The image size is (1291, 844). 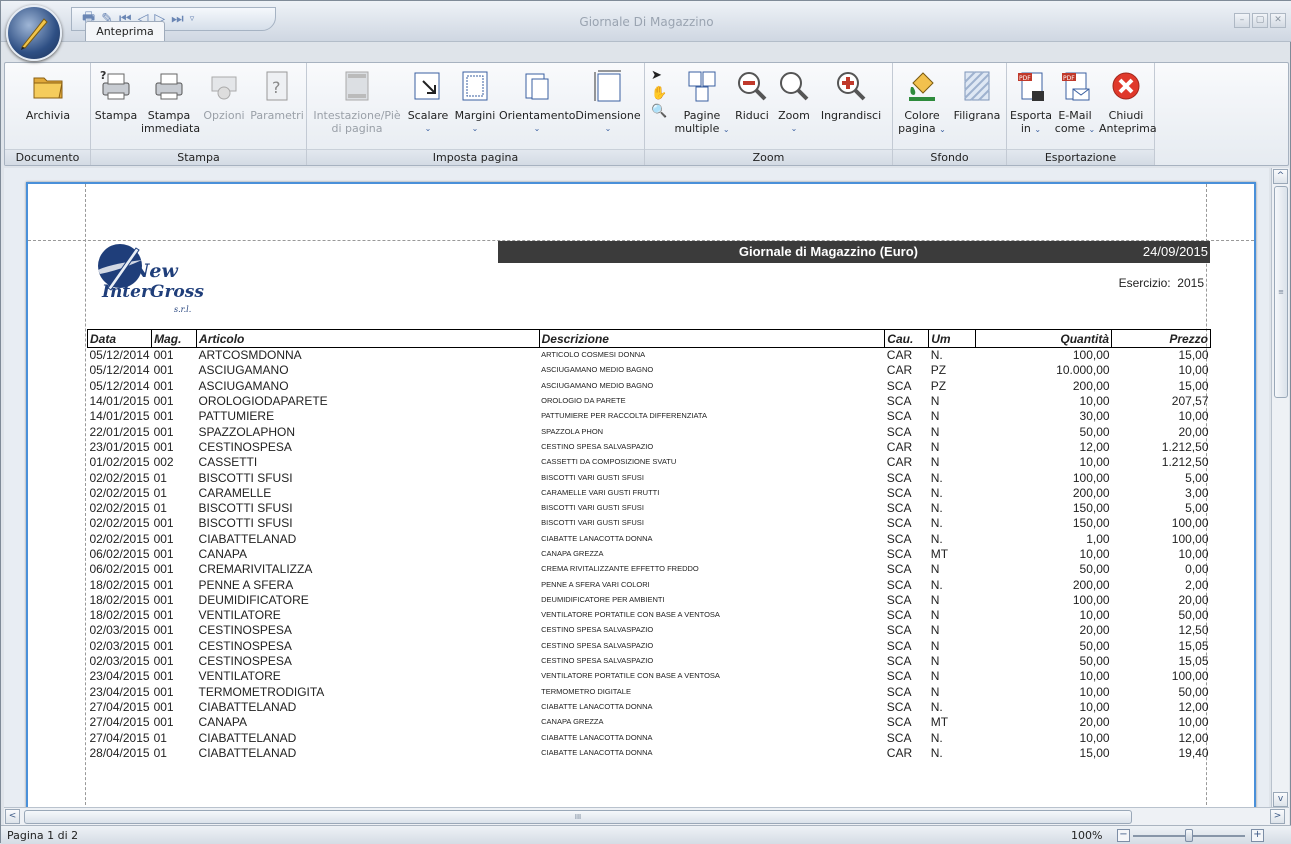 What do you see at coordinates (119, 599) in the screenshot?
I see `cell-data: 18/02/2015` at bounding box center [119, 599].